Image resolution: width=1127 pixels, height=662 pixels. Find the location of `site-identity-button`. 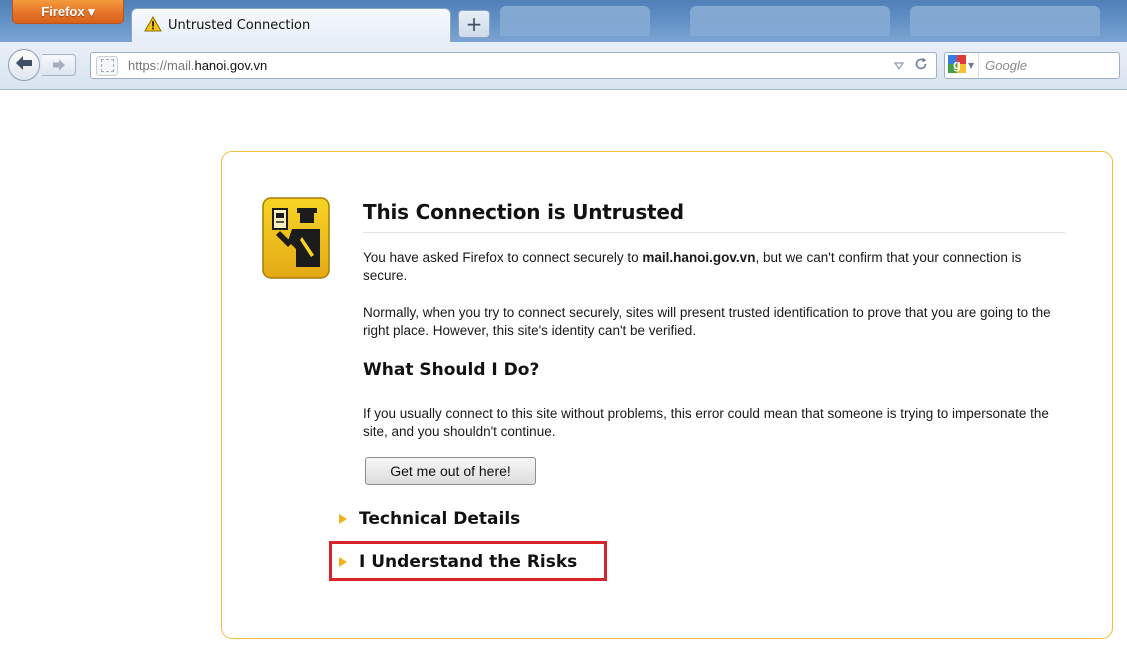

site-identity-button is located at coordinates (107, 65).